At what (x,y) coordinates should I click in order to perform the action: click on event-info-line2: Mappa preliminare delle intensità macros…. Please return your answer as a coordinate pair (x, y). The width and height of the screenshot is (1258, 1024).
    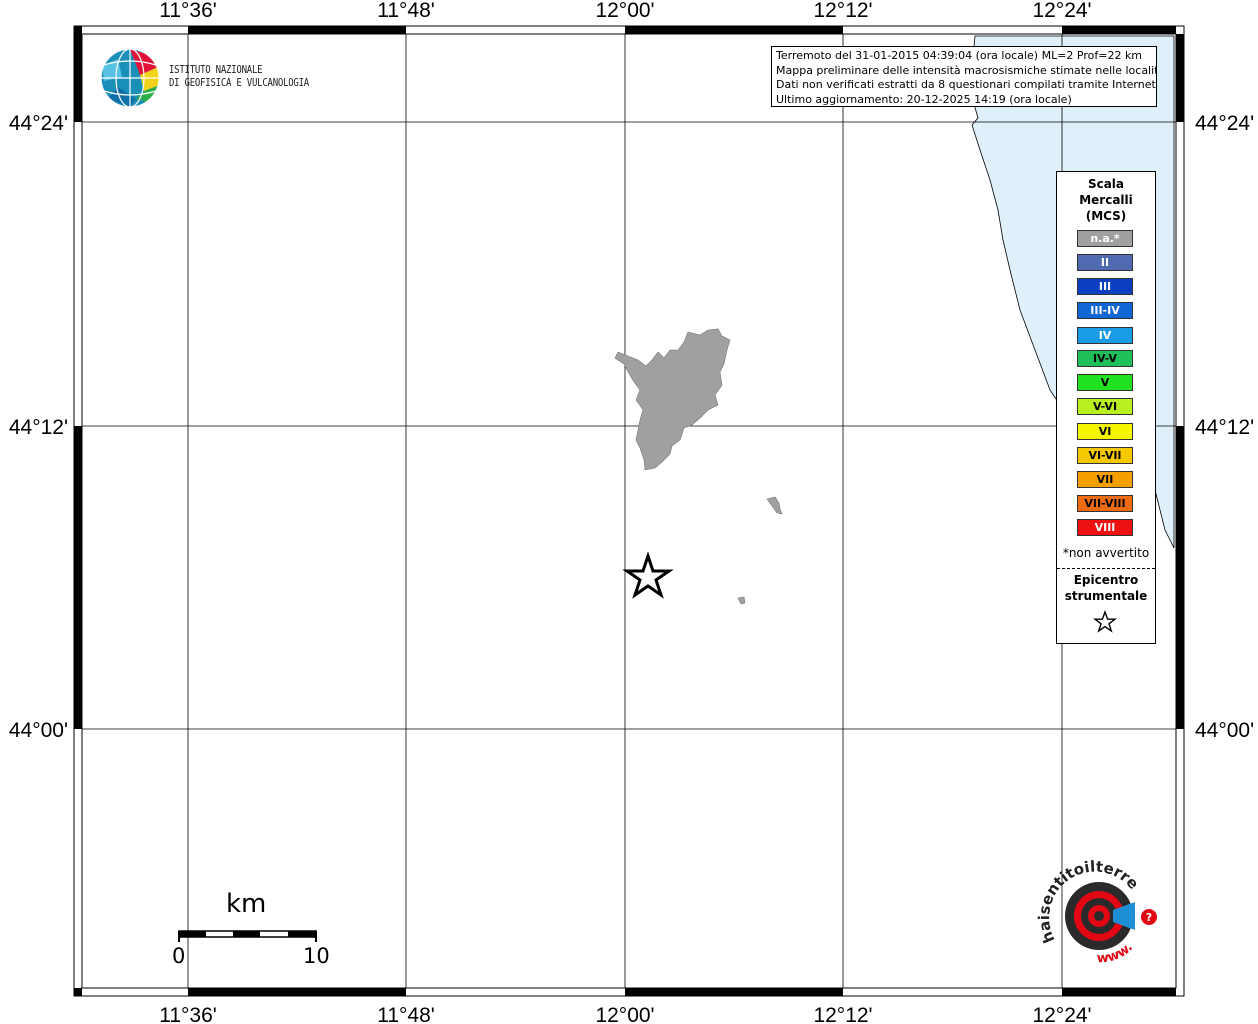
    Looking at the image, I should click on (966, 70).